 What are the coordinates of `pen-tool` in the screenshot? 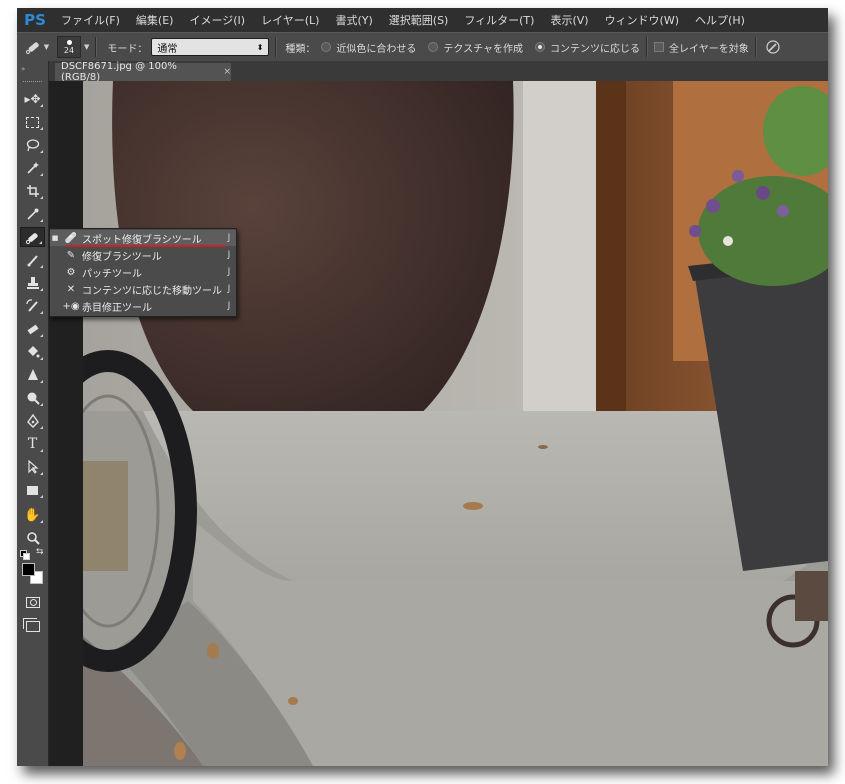 It's located at (32, 421).